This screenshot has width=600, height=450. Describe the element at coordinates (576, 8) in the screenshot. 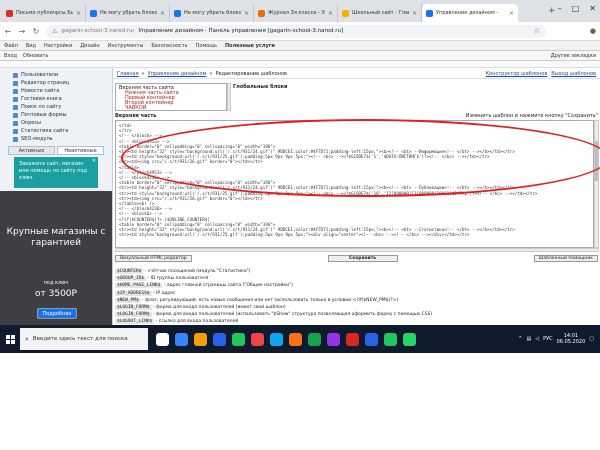

I see `maximize-icon: □` at that location.